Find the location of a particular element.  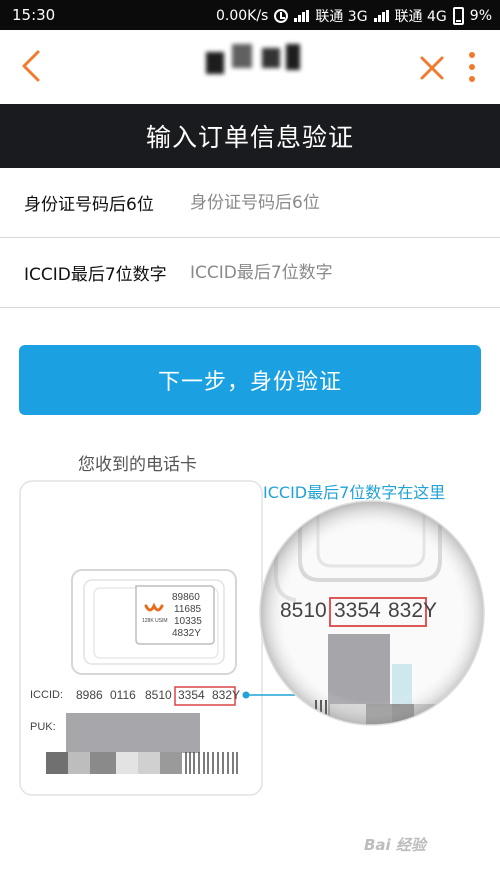

close-icon is located at coordinates (432, 68).